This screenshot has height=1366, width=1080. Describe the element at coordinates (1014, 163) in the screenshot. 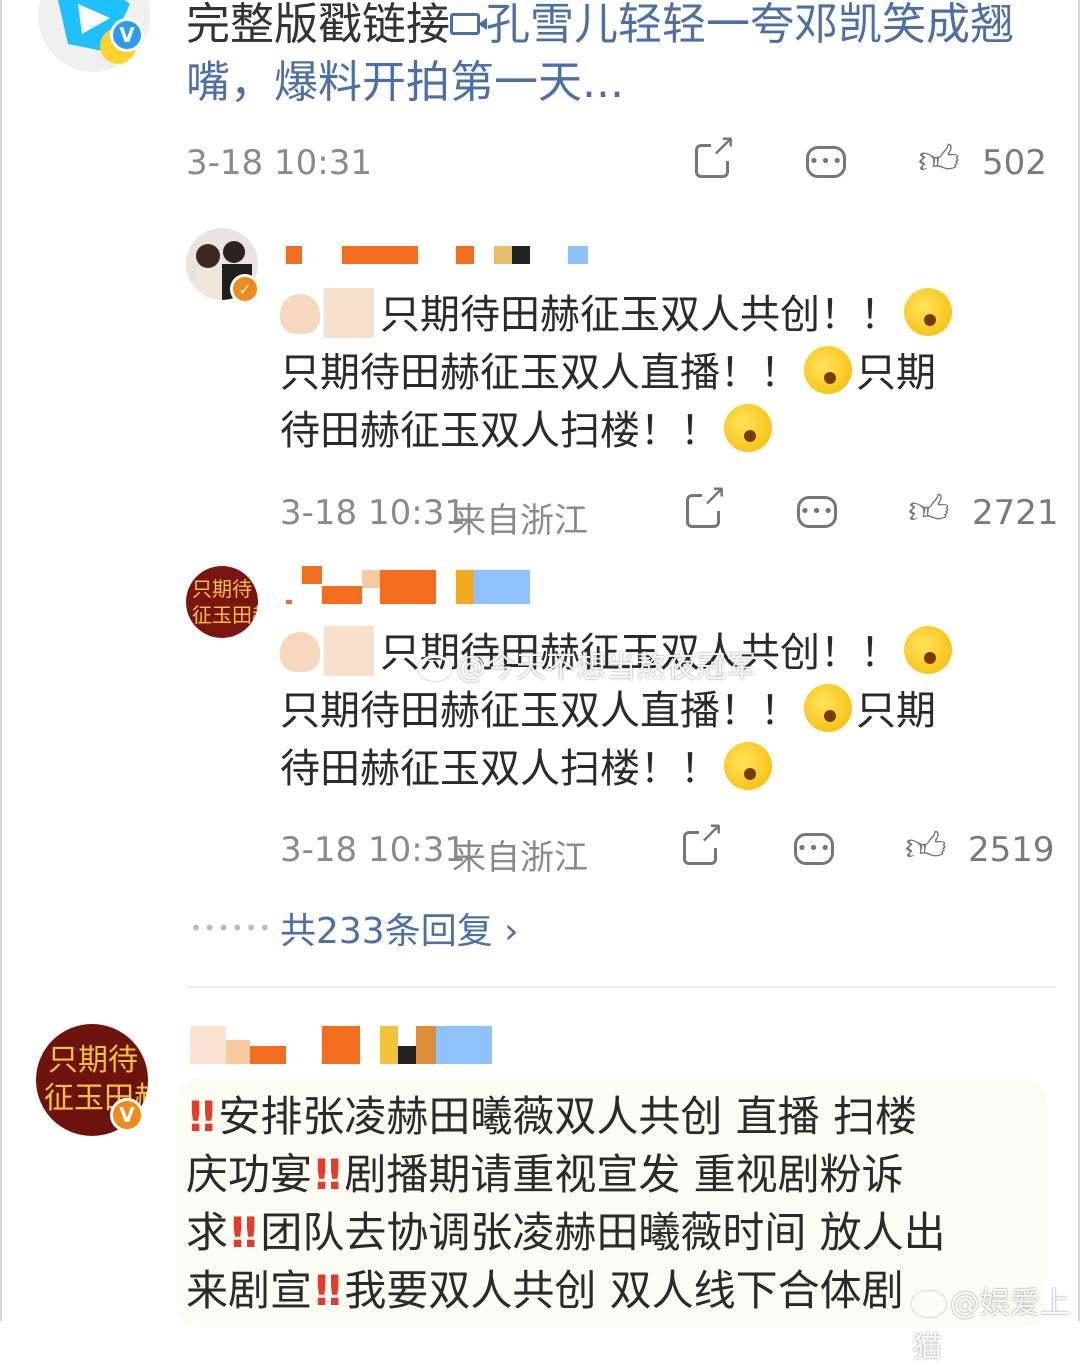

I see `top-post-like-count: 502` at that location.